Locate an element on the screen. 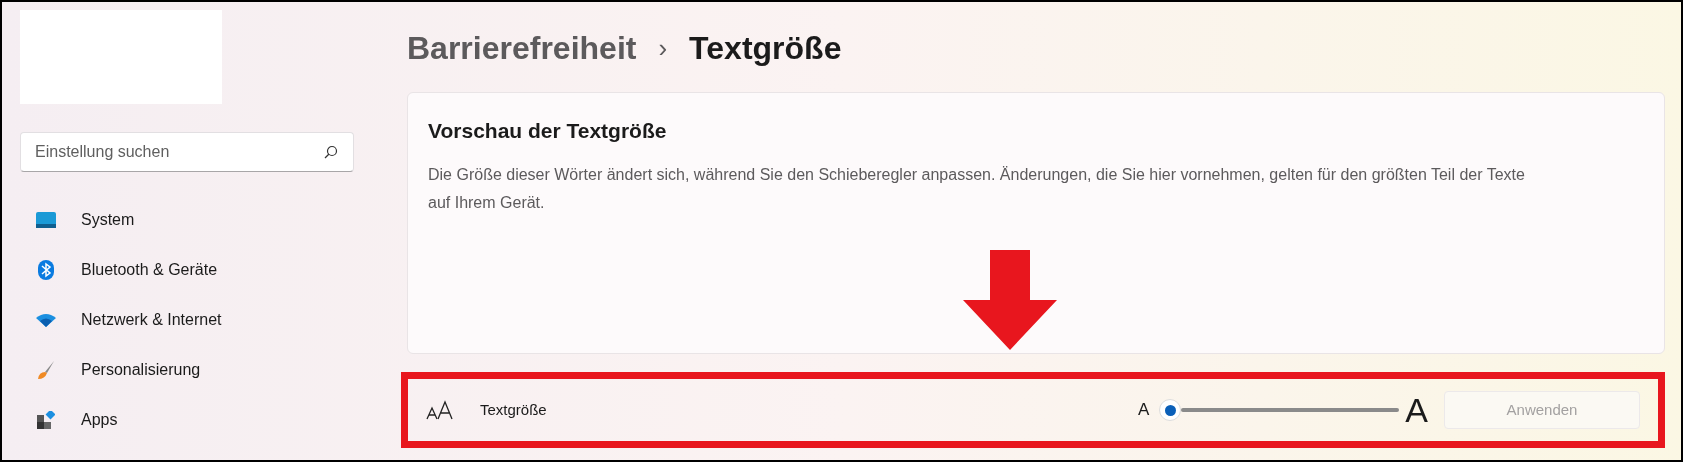 The height and width of the screenshot is (462, 1683). preview-title: Vorschau der Textgröße is located at coordinates (548, 131).